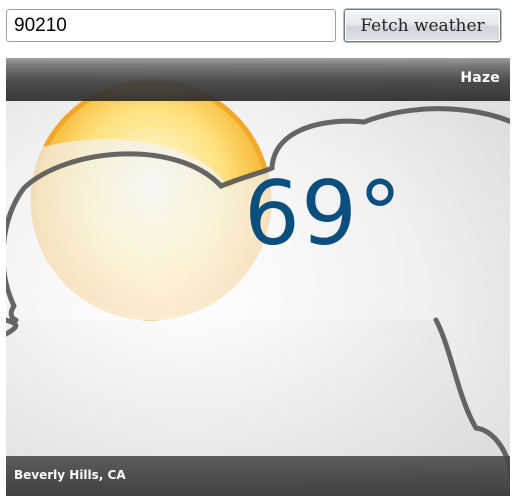  I want to click on search-bar: Fetch weather, so click(259, 26).